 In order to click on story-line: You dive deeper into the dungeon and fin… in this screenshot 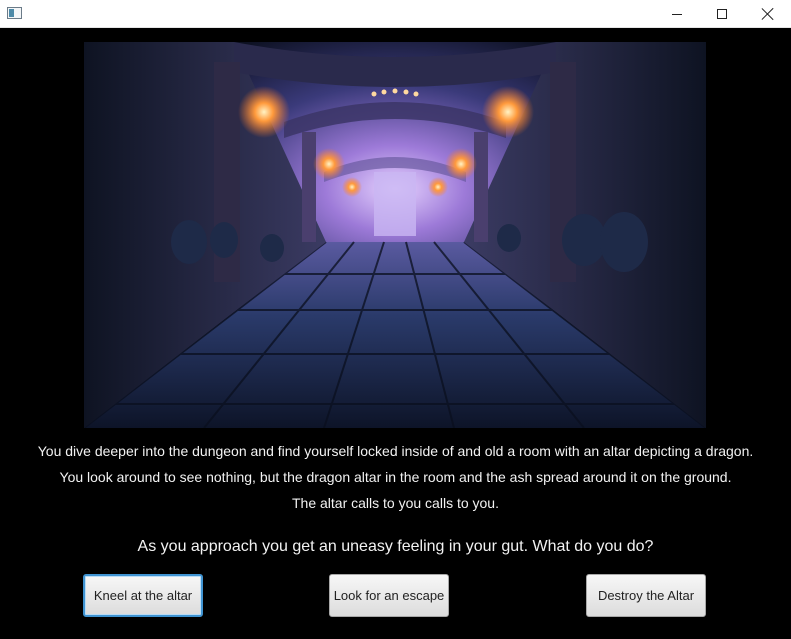, I will do `click(395, 451)`.